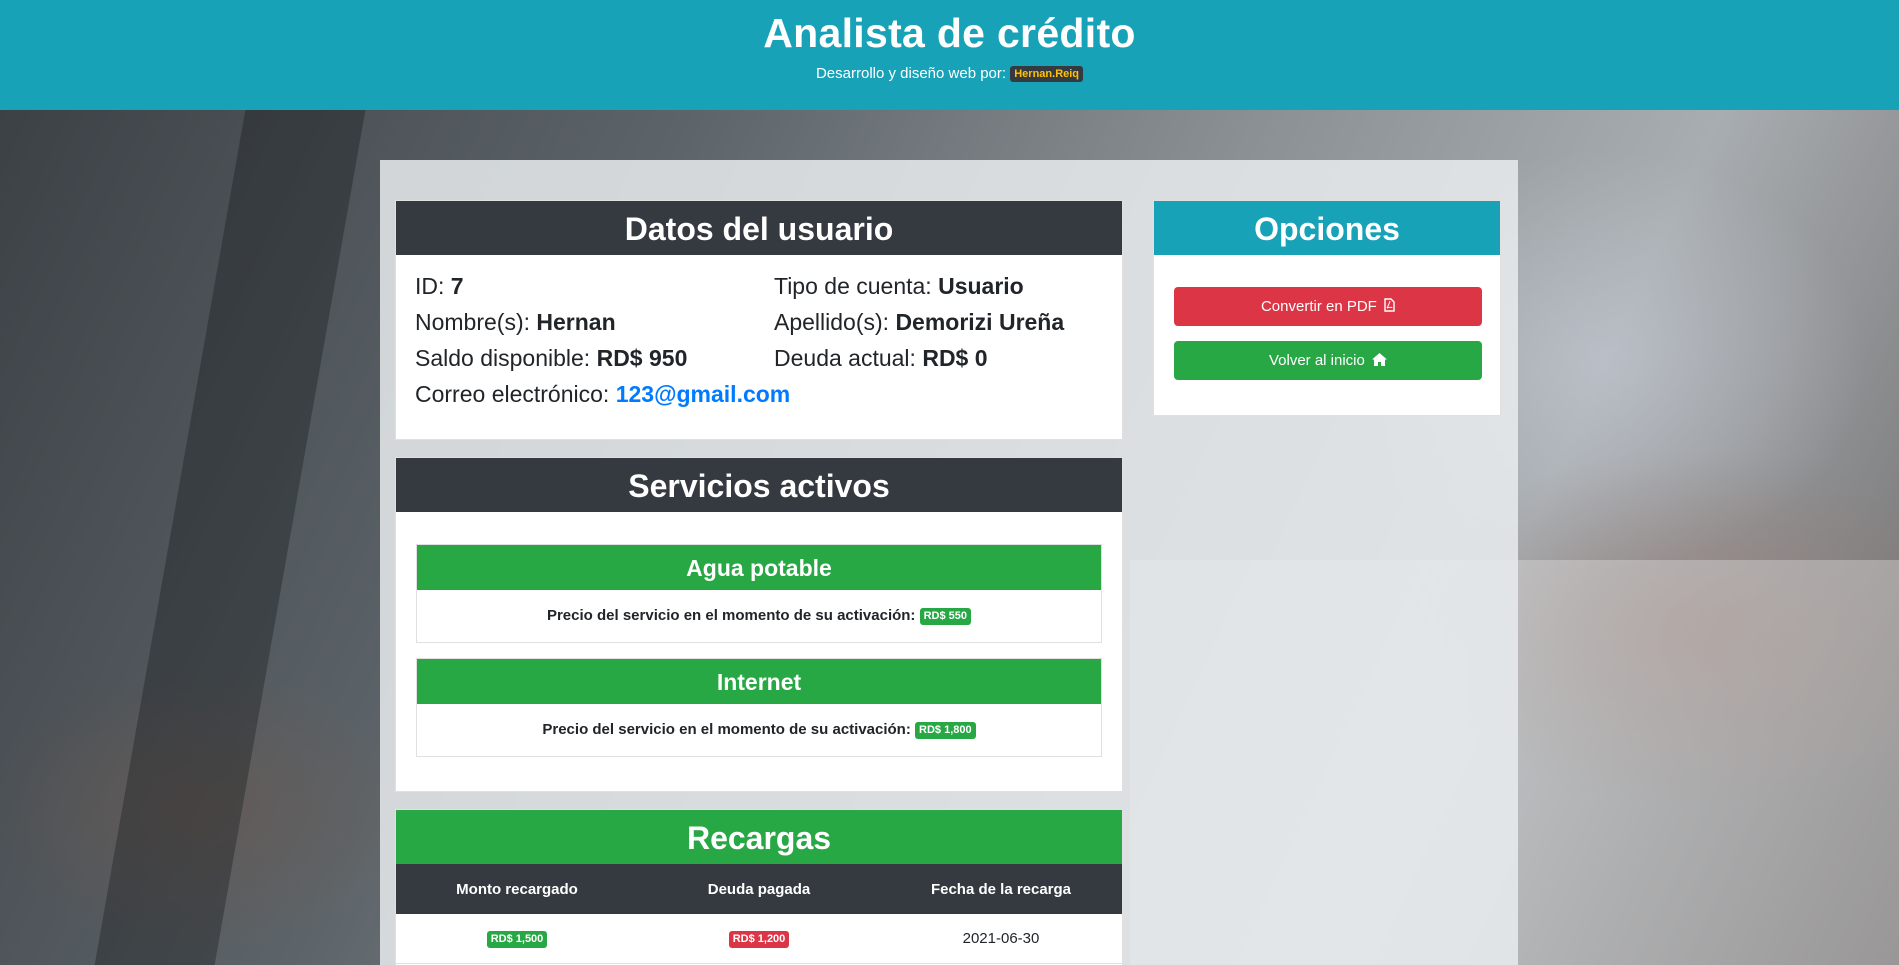 Image resolution: width=1899 pixels, height=965 pixels. I want to click on available-balance: Saldo disponible: RD$ 950, so click(551, 358).